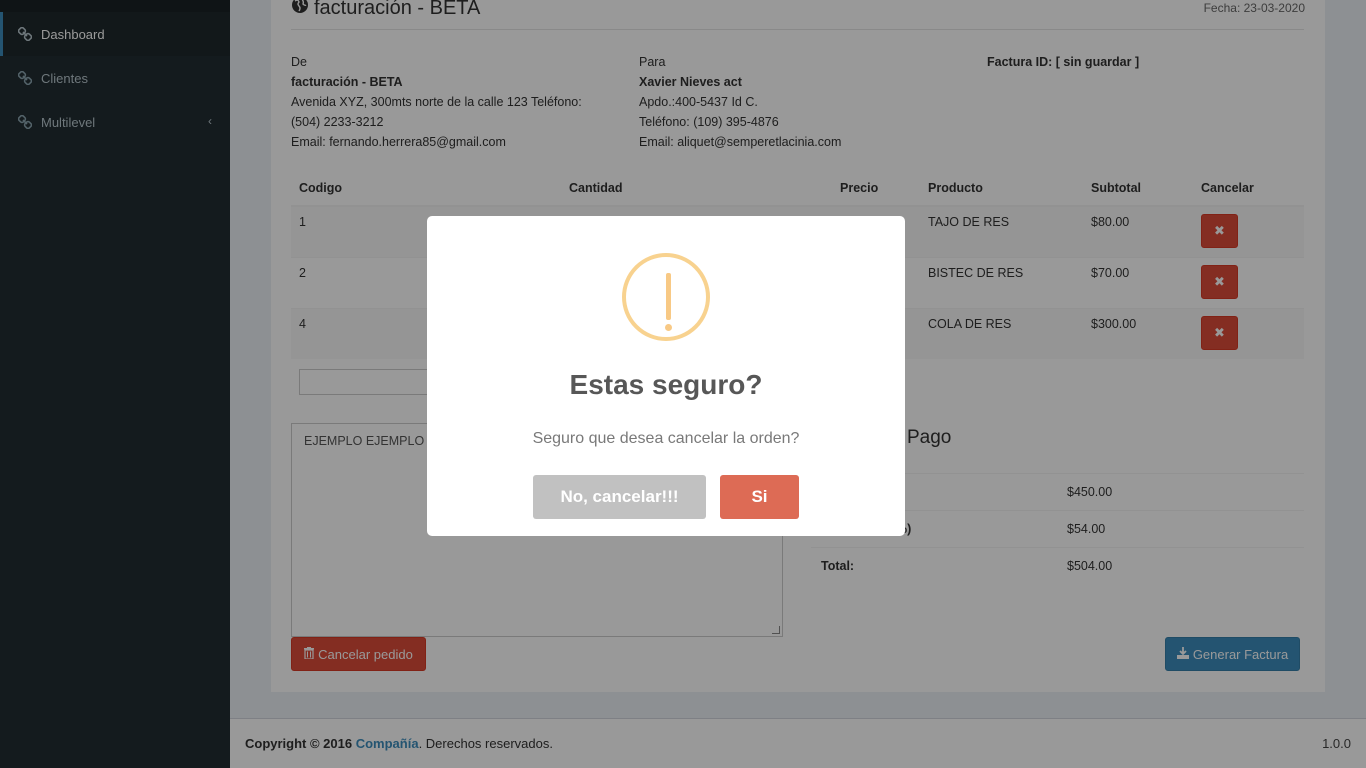 This screenshot has width=1366, height=768. Describe the element at coordinates (666, 438) in the screenshot. I see `dialog-message: Seguro que desea cancelar la orden?` at that location.